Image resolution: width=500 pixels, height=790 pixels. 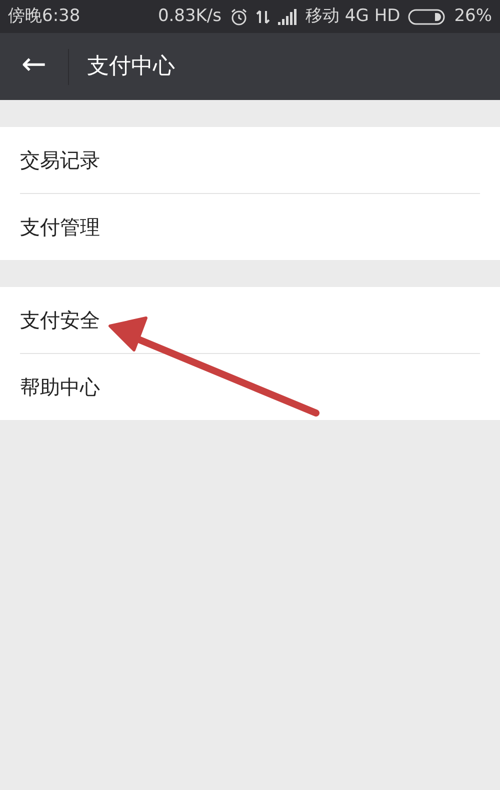 What do you see at coordinates (427, 16) in the screenshot?
I see `battery-icon` at bounding box center [427, 16].